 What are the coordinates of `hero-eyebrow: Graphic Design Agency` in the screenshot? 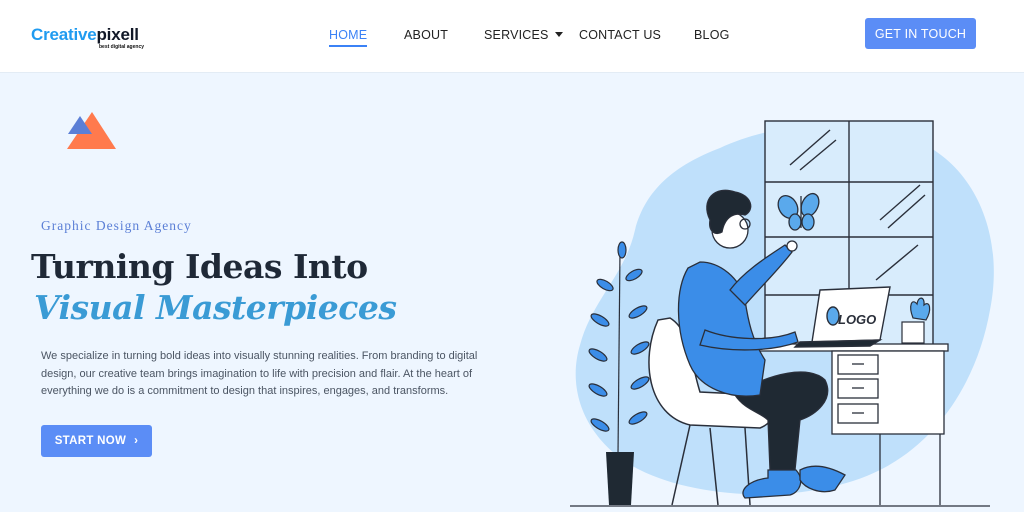 It's located at (116, 225).